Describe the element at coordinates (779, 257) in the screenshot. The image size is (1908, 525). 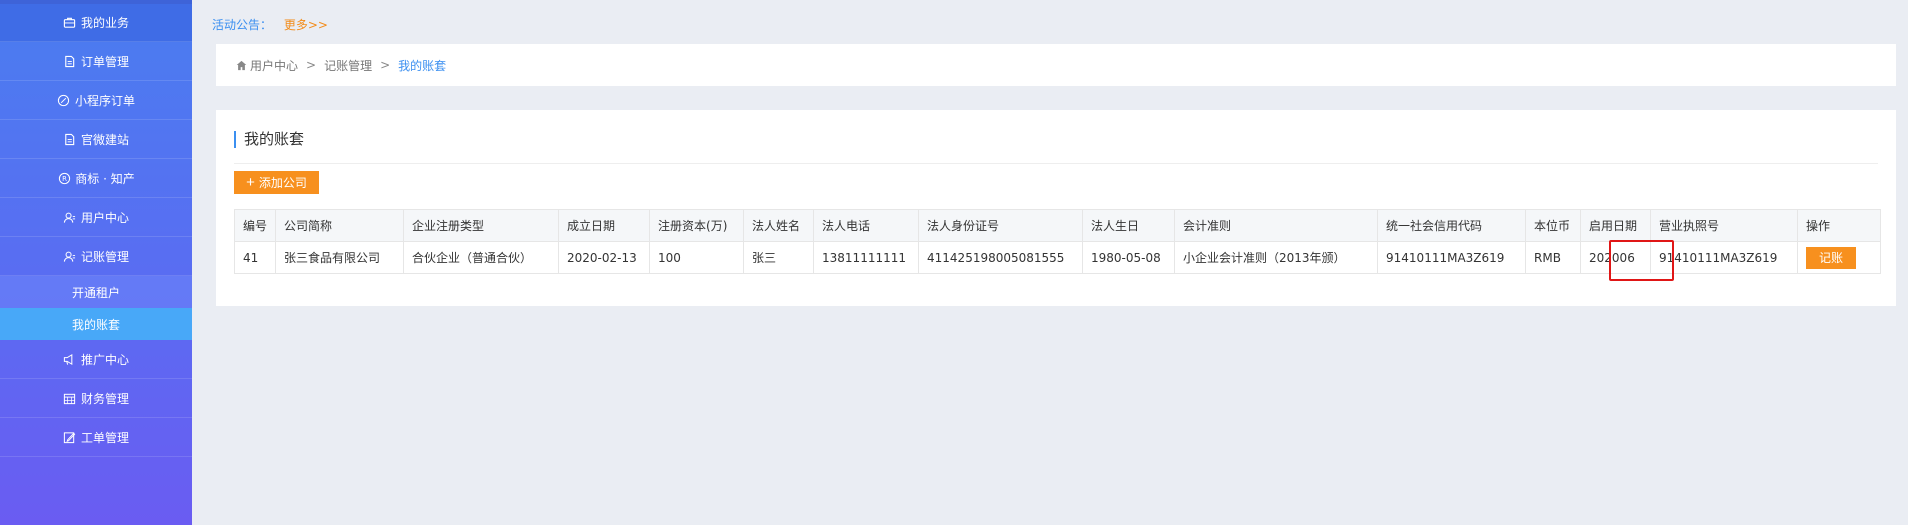
I see `cell-legal-name: 张三` at that location.